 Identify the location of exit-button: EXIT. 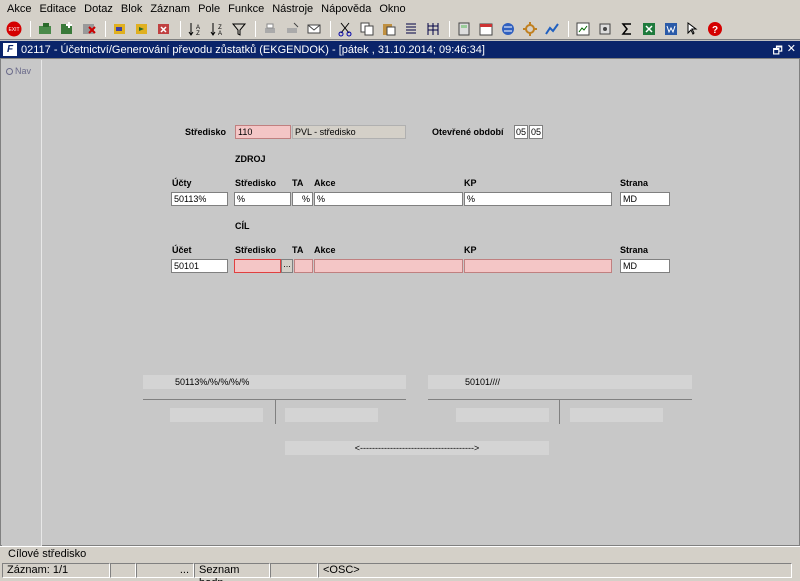
(14, 29).